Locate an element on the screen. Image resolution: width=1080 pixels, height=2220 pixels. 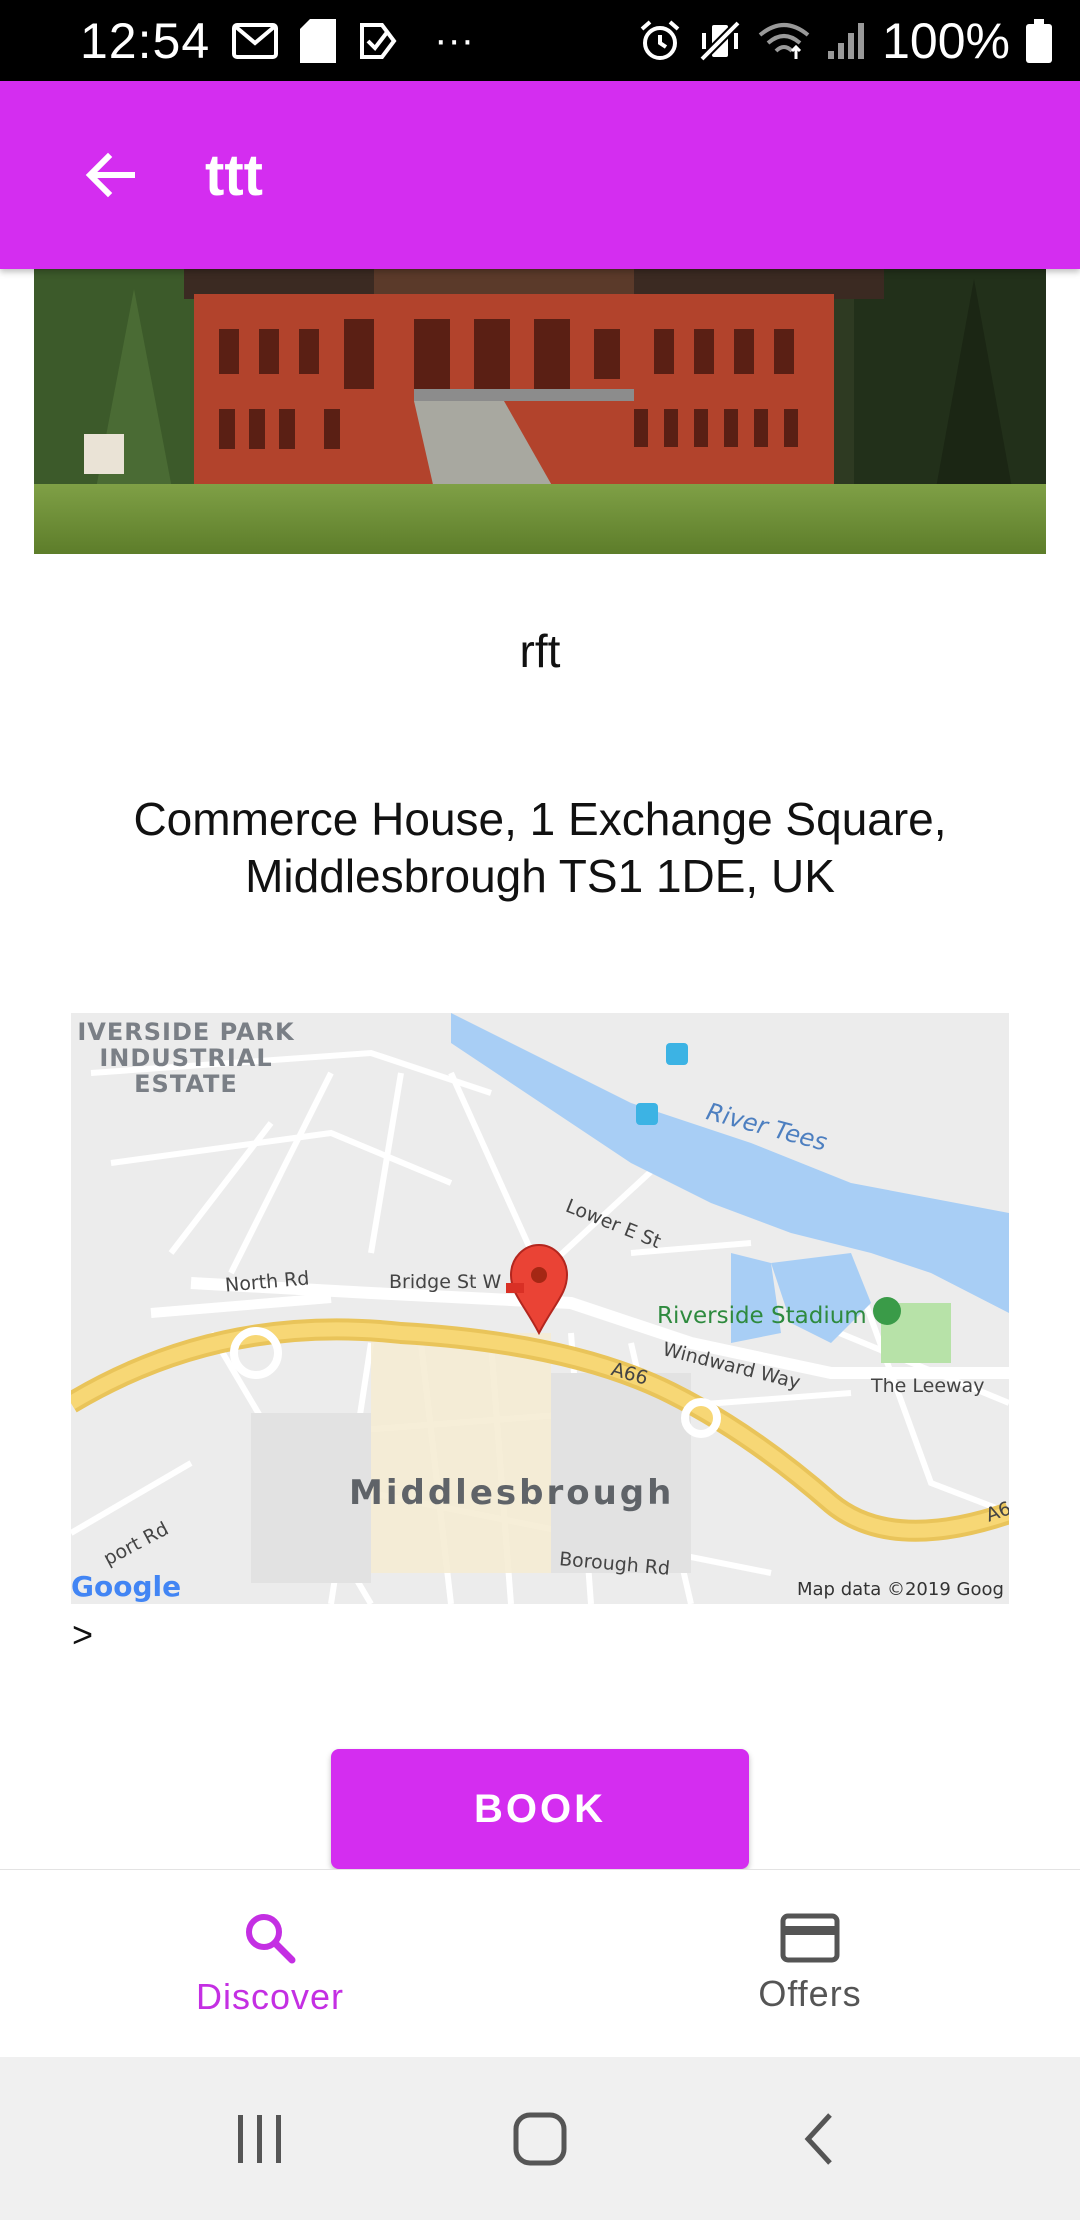
bottom-navigation: Discover Offers is located at coordinates (540, 1963).